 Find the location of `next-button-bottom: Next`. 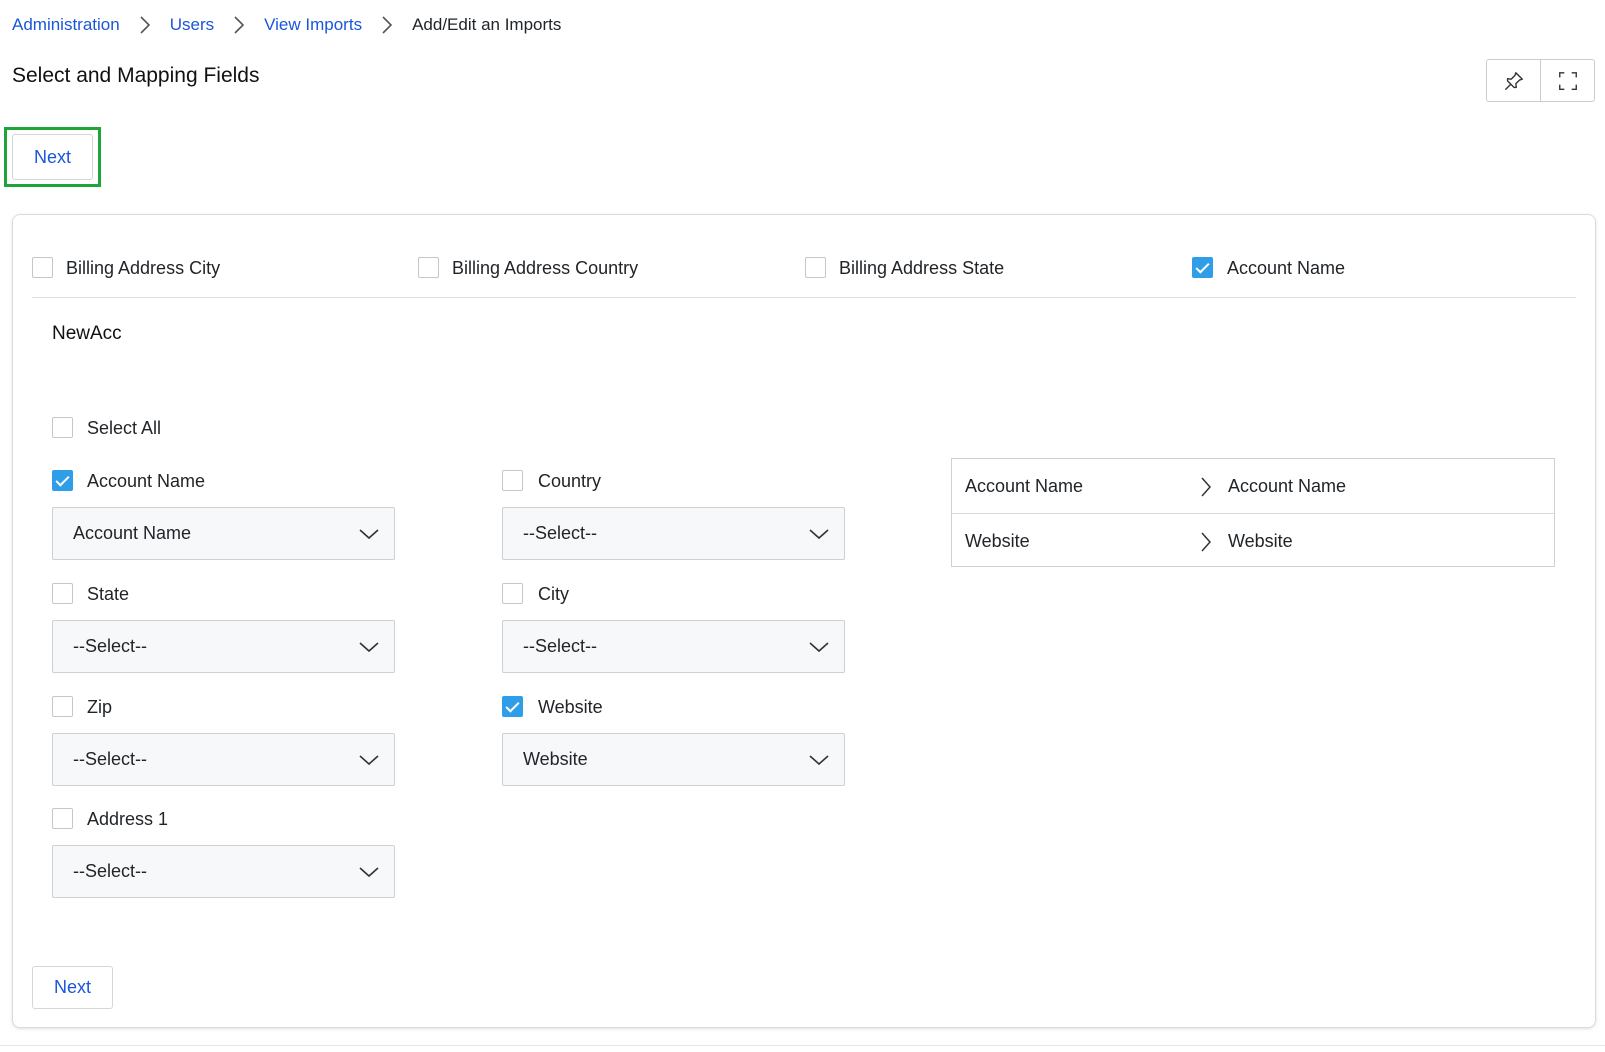

next-button-bottom: Next is located at coordinates (72, 987).